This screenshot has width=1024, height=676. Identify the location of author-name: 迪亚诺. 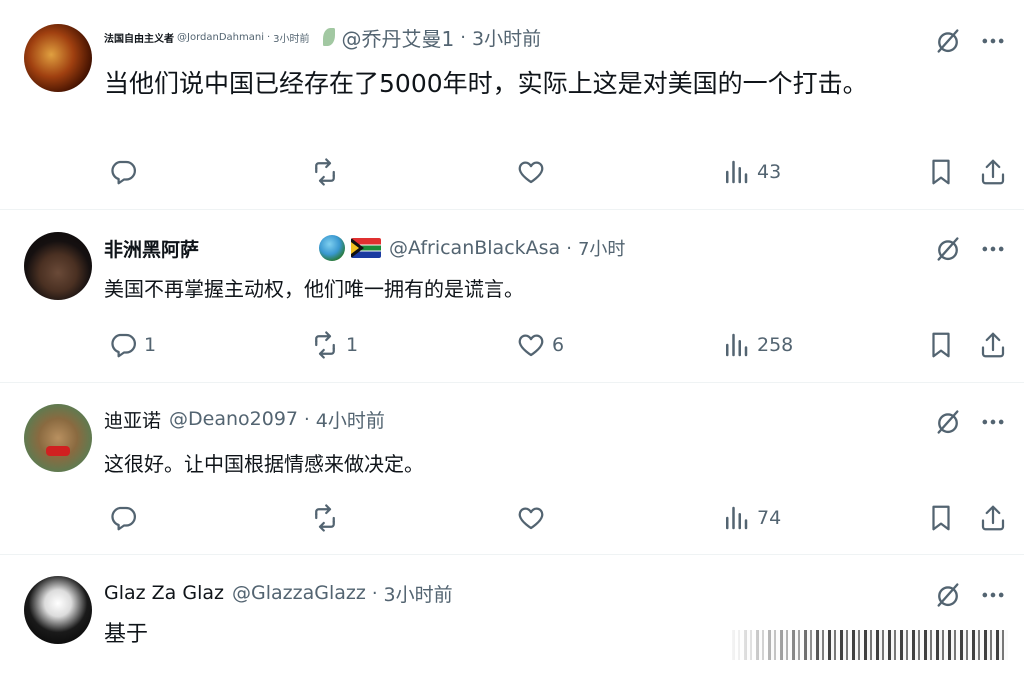
(132, 419).